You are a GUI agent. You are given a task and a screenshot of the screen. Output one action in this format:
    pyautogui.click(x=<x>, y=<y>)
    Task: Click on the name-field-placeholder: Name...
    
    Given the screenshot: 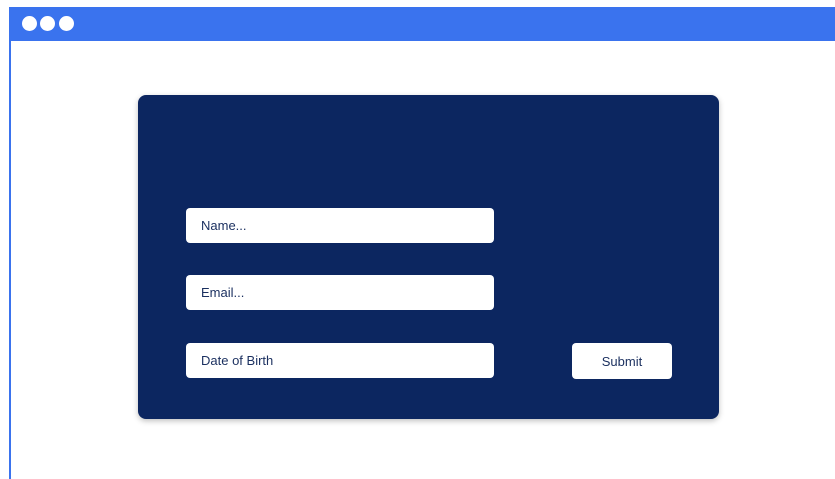 What is the action you would take?
    pyautogui.click(x=224, y=225)
    